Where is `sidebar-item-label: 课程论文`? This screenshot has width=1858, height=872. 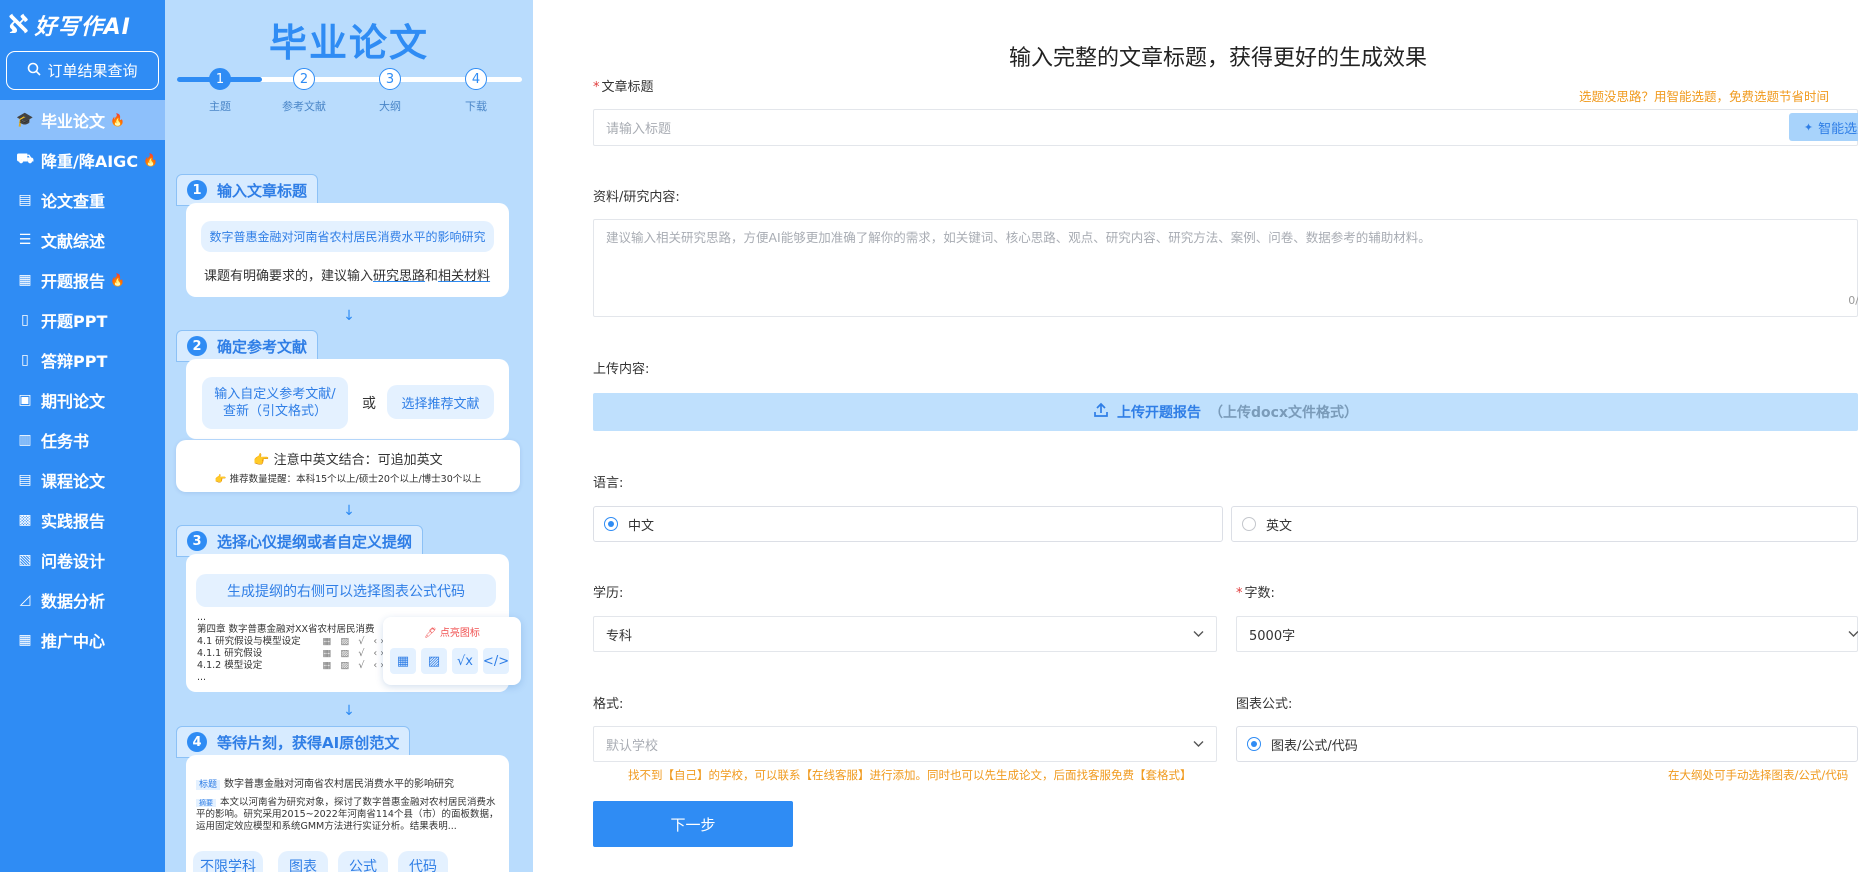 sidebar-item-label: 课程论文 is located at coordinates (73, 481).